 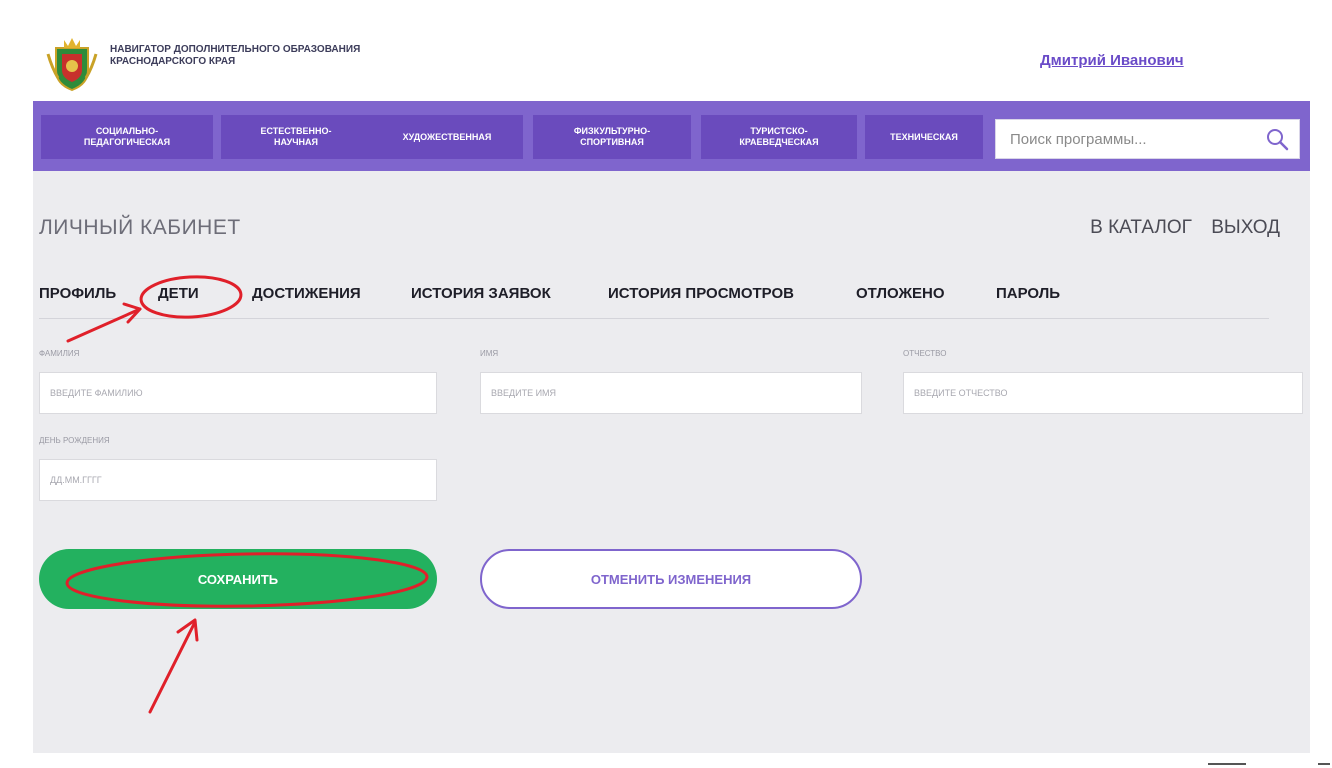 I want to click on catalog-link: В КАТАЛОГ, so click(x=1141, y=227).